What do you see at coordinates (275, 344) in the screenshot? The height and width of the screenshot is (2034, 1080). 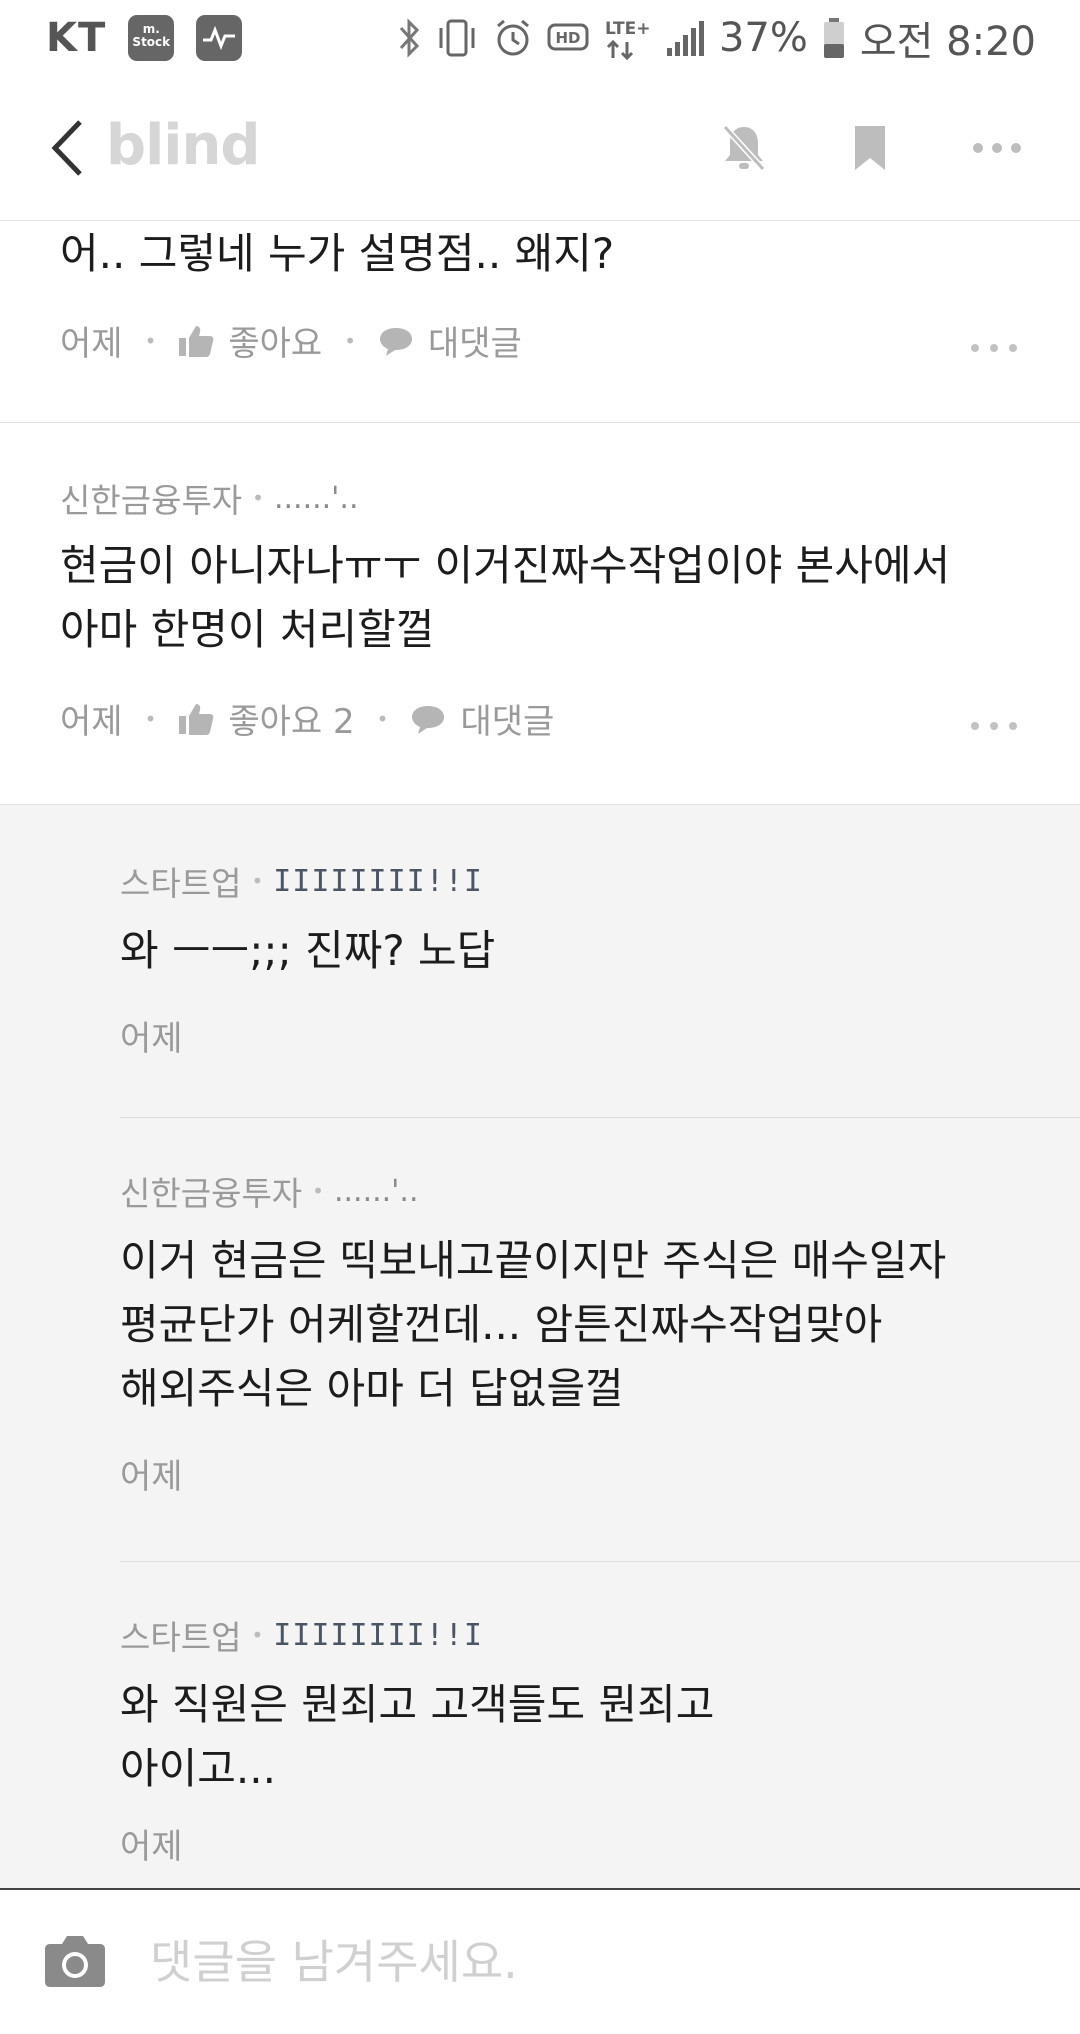 I see `like-label: 좋아요` at bounding box center [275, 344].